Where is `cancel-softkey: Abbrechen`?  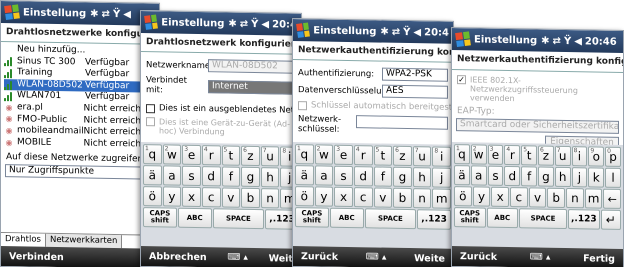
cancel-softkey: Abbrechen is located at coordinates (178, 257).